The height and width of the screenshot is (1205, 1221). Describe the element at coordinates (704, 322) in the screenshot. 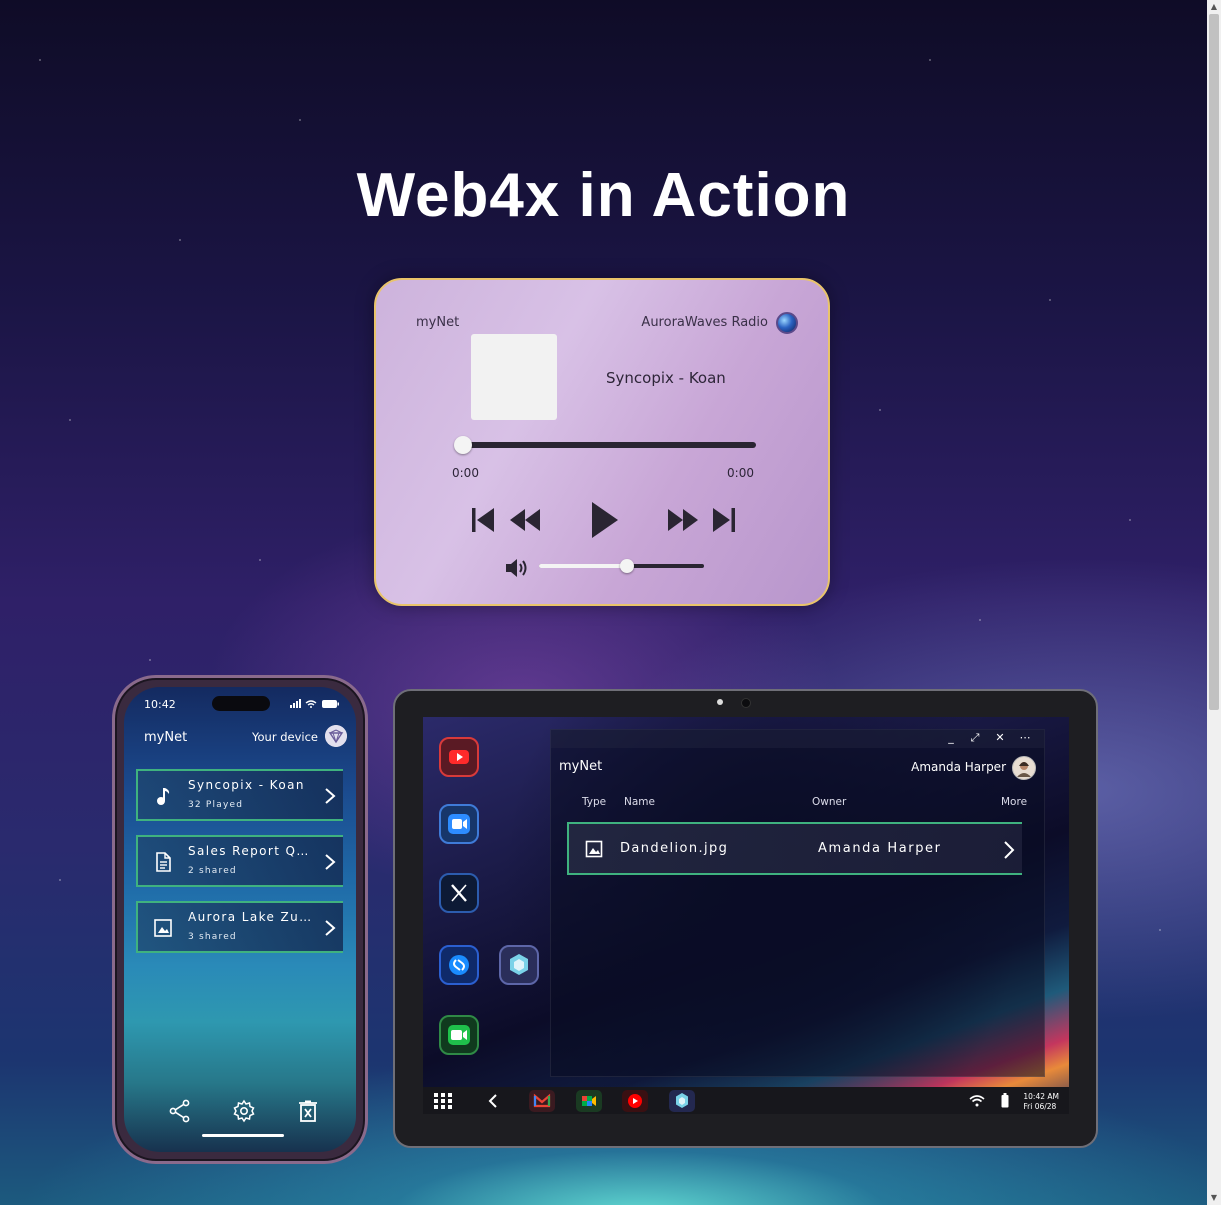

I see `station-name: AuroraWaves Radio` at that location.